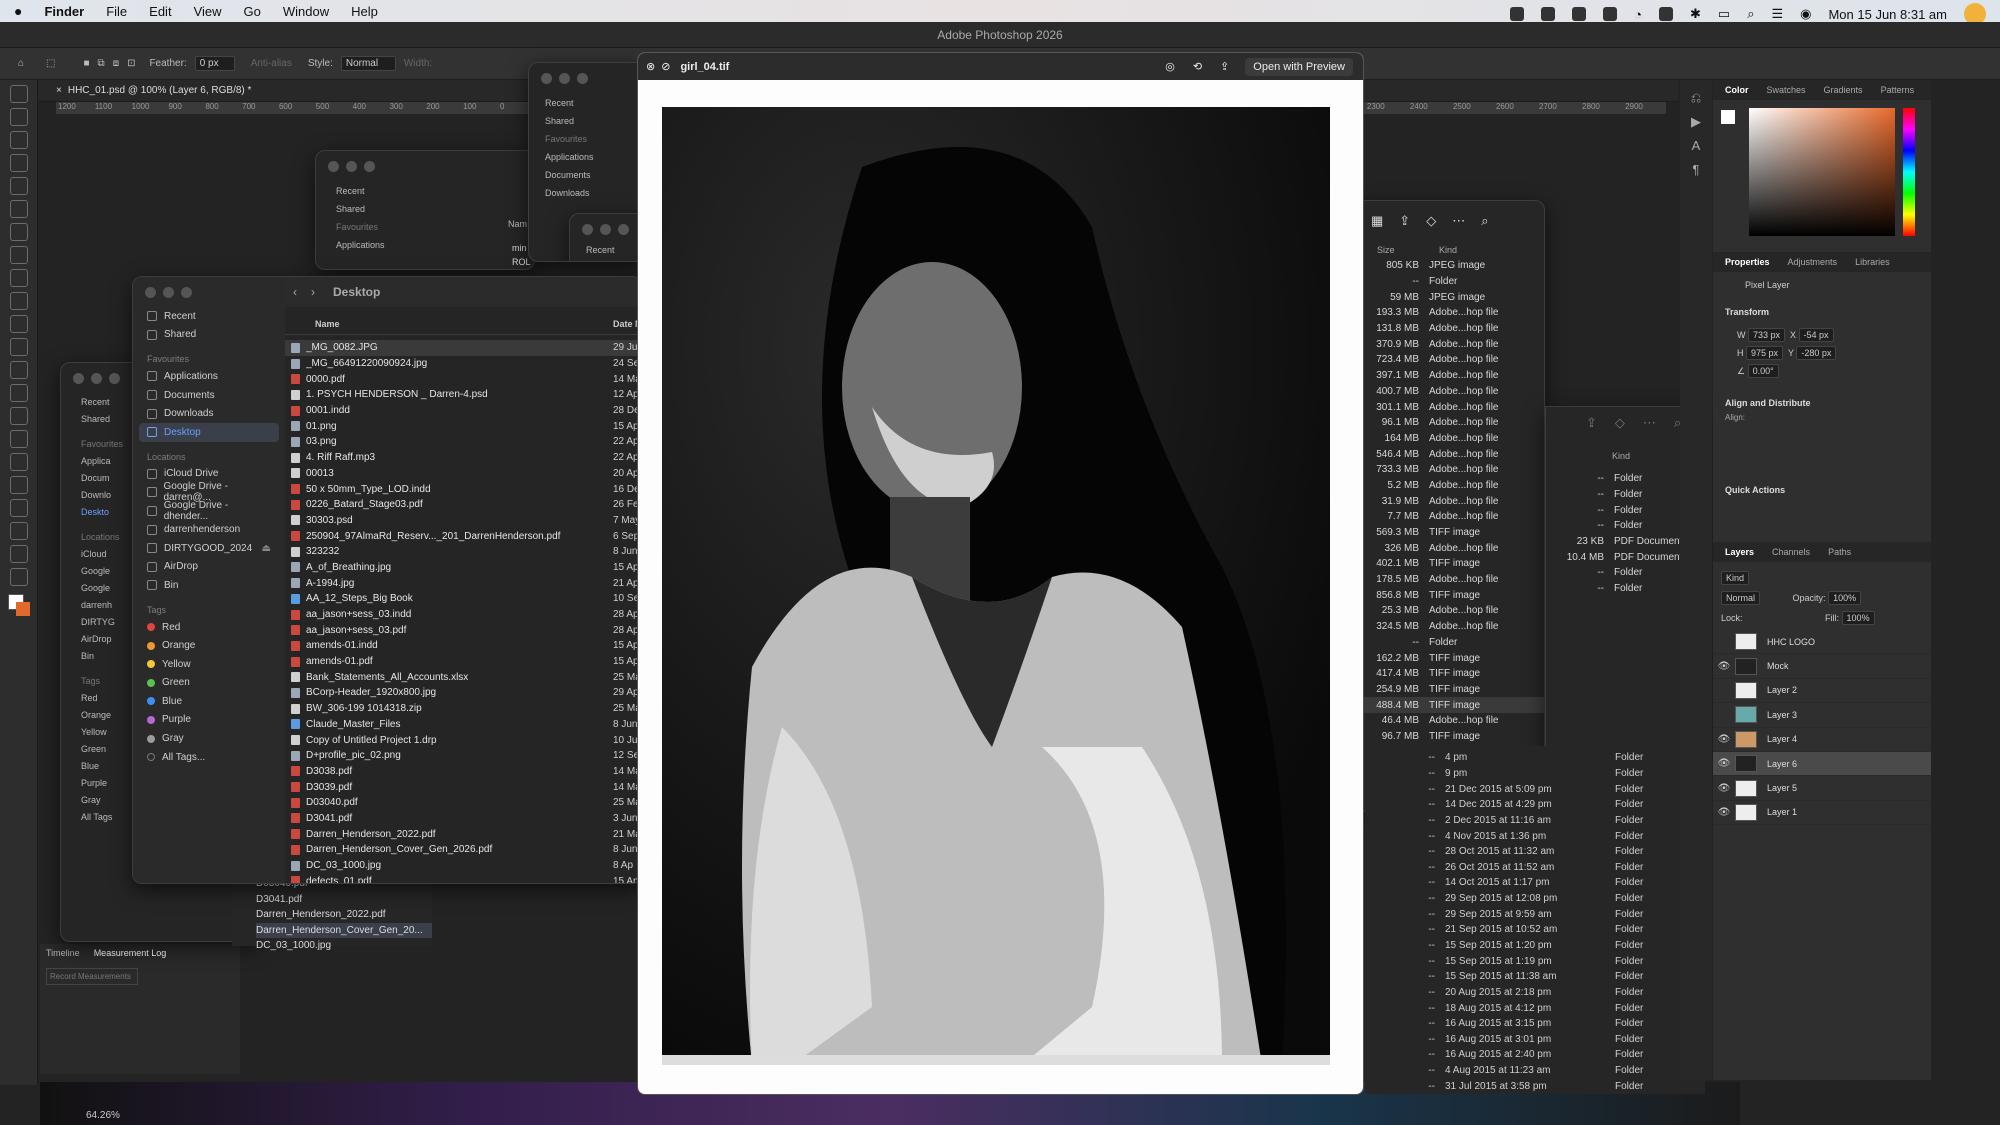 This screenshot has width=2000, height=1125. What do you see at coordinates (209, 720) in the screenshot?
I see `tag-item: Purple` at bounding box center [209, 720].